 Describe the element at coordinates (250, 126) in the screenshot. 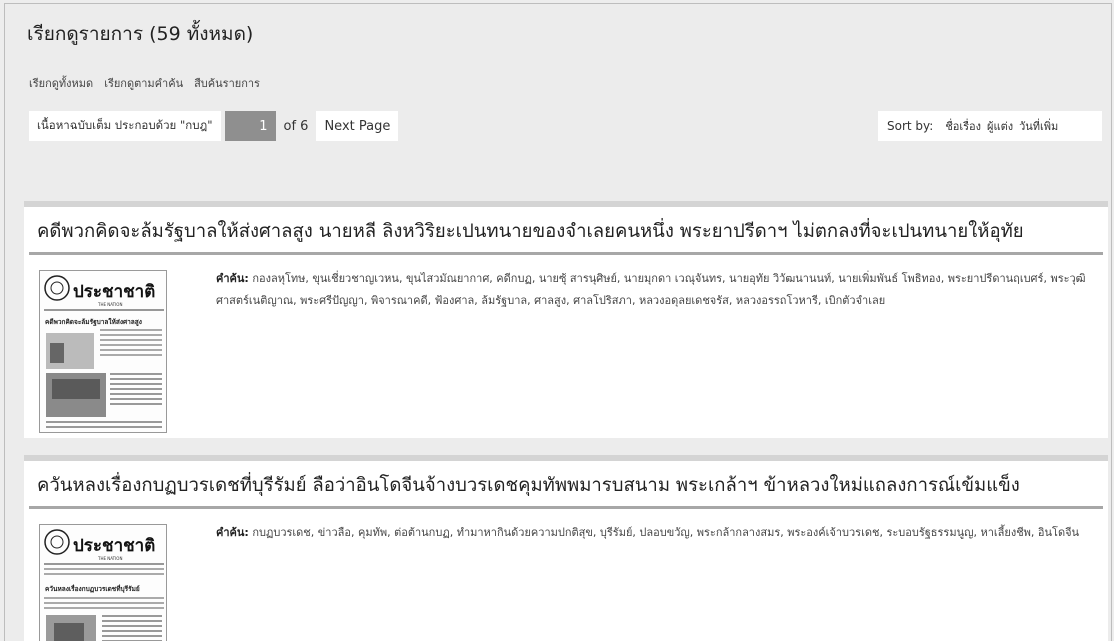

I see `page-number-input: 1` at that location.